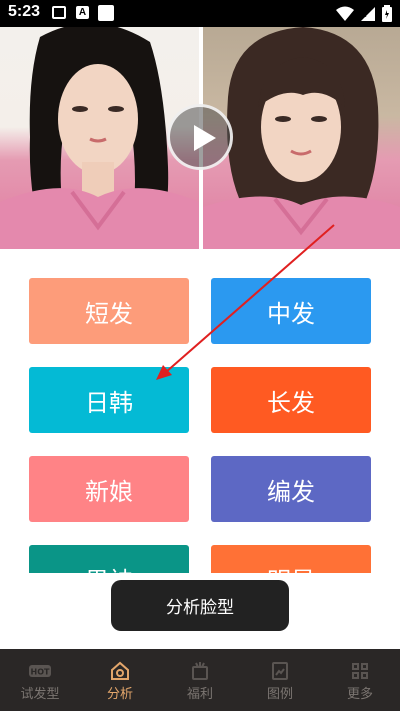  What do you see at coordinates (200, 13) in the screenshot?
I see `status-bar: 5:23 A x` at bounding box center [200, 13].